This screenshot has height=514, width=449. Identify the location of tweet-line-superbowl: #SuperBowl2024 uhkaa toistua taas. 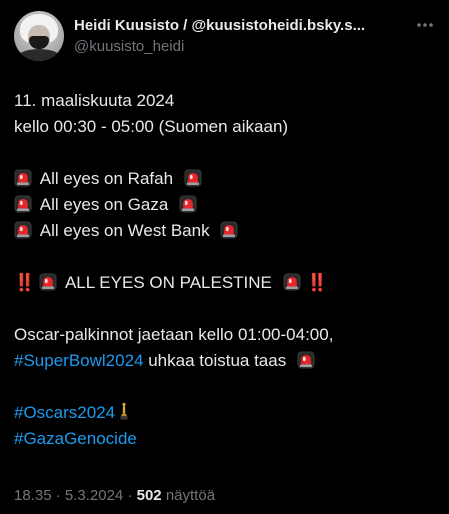
(226, 361).